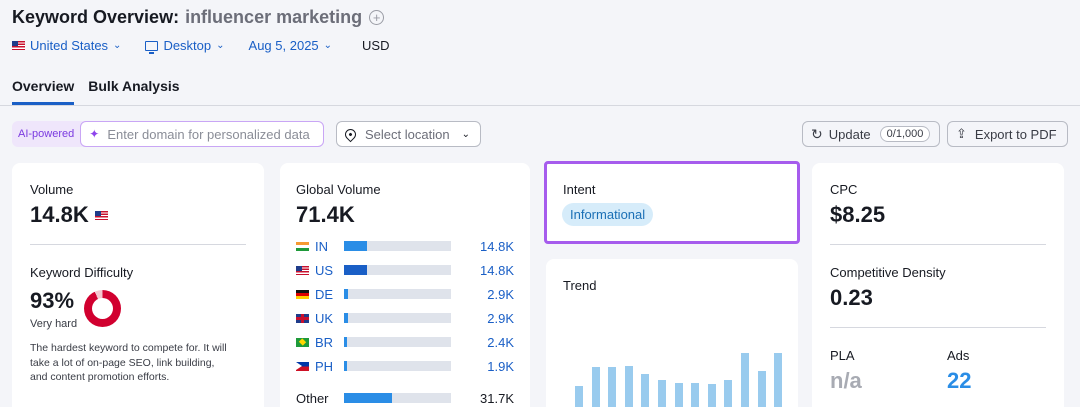 This screenshot has width=1080, height=407. Describe the element at coordinates (208, 134) in the screenshot. I see `domain-placeholder: Enter domain for personalized data` at that location.